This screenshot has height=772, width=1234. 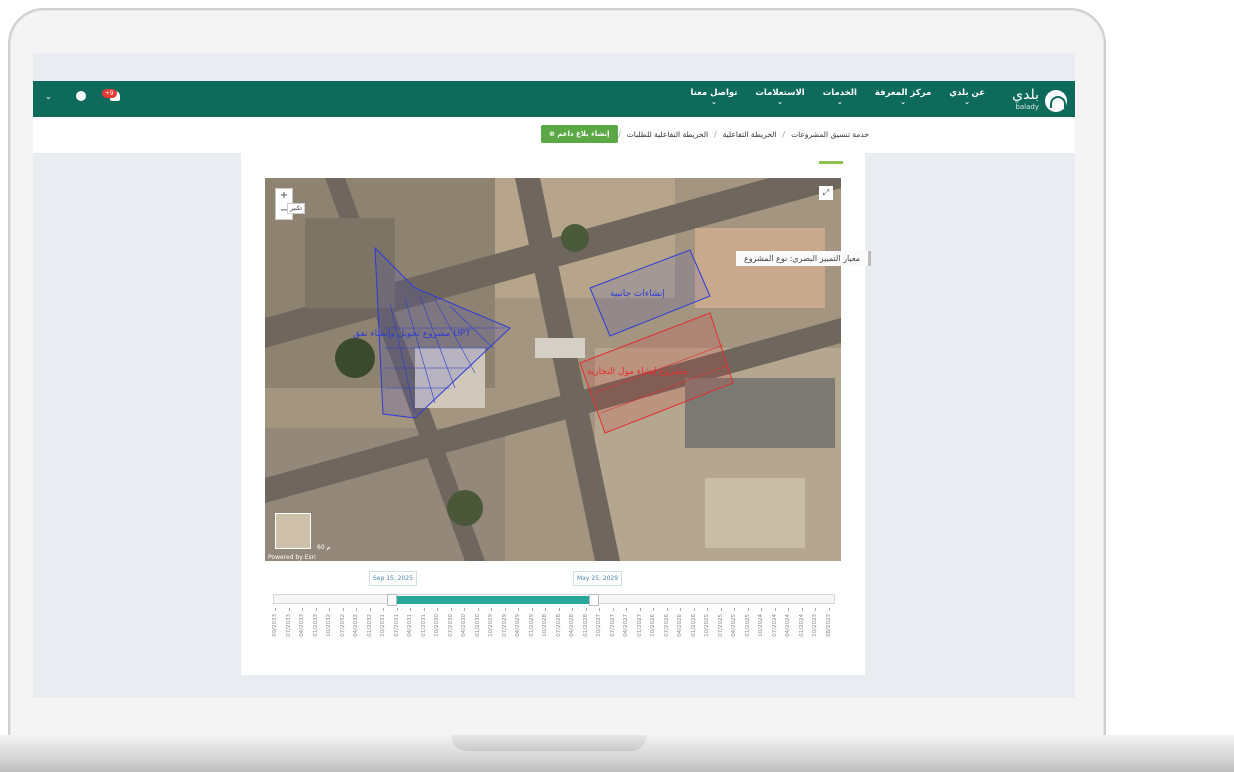 I want to click on slider-tick-label: 01/2033, so click(x=316, y=625).